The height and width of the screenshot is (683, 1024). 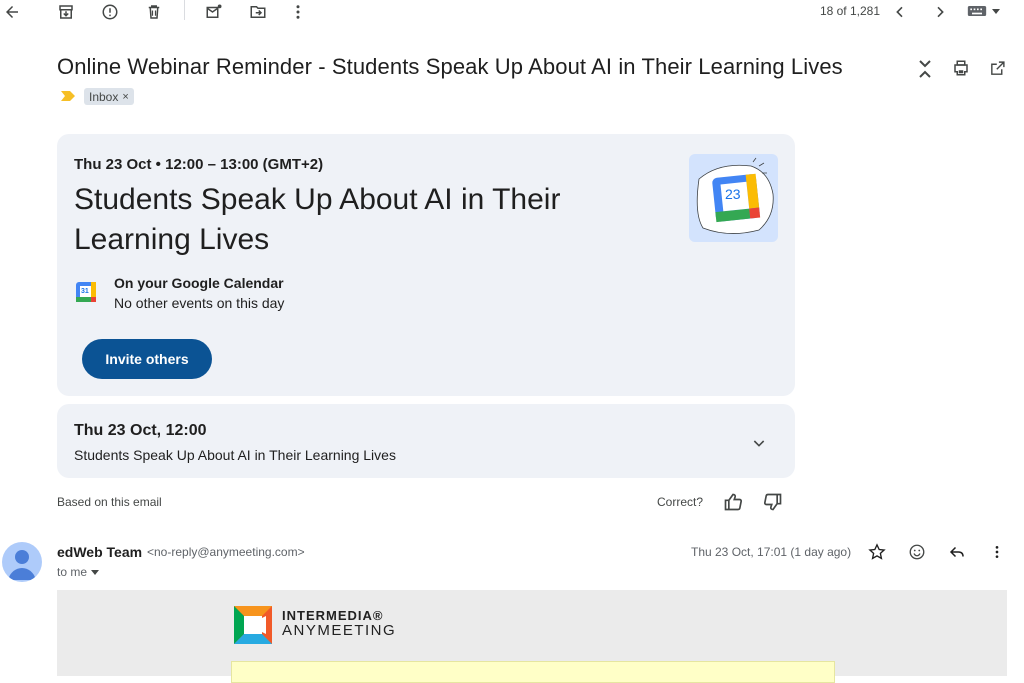 I want to click on google-calendar-icon-day: 31, so click(x=85, y=291).